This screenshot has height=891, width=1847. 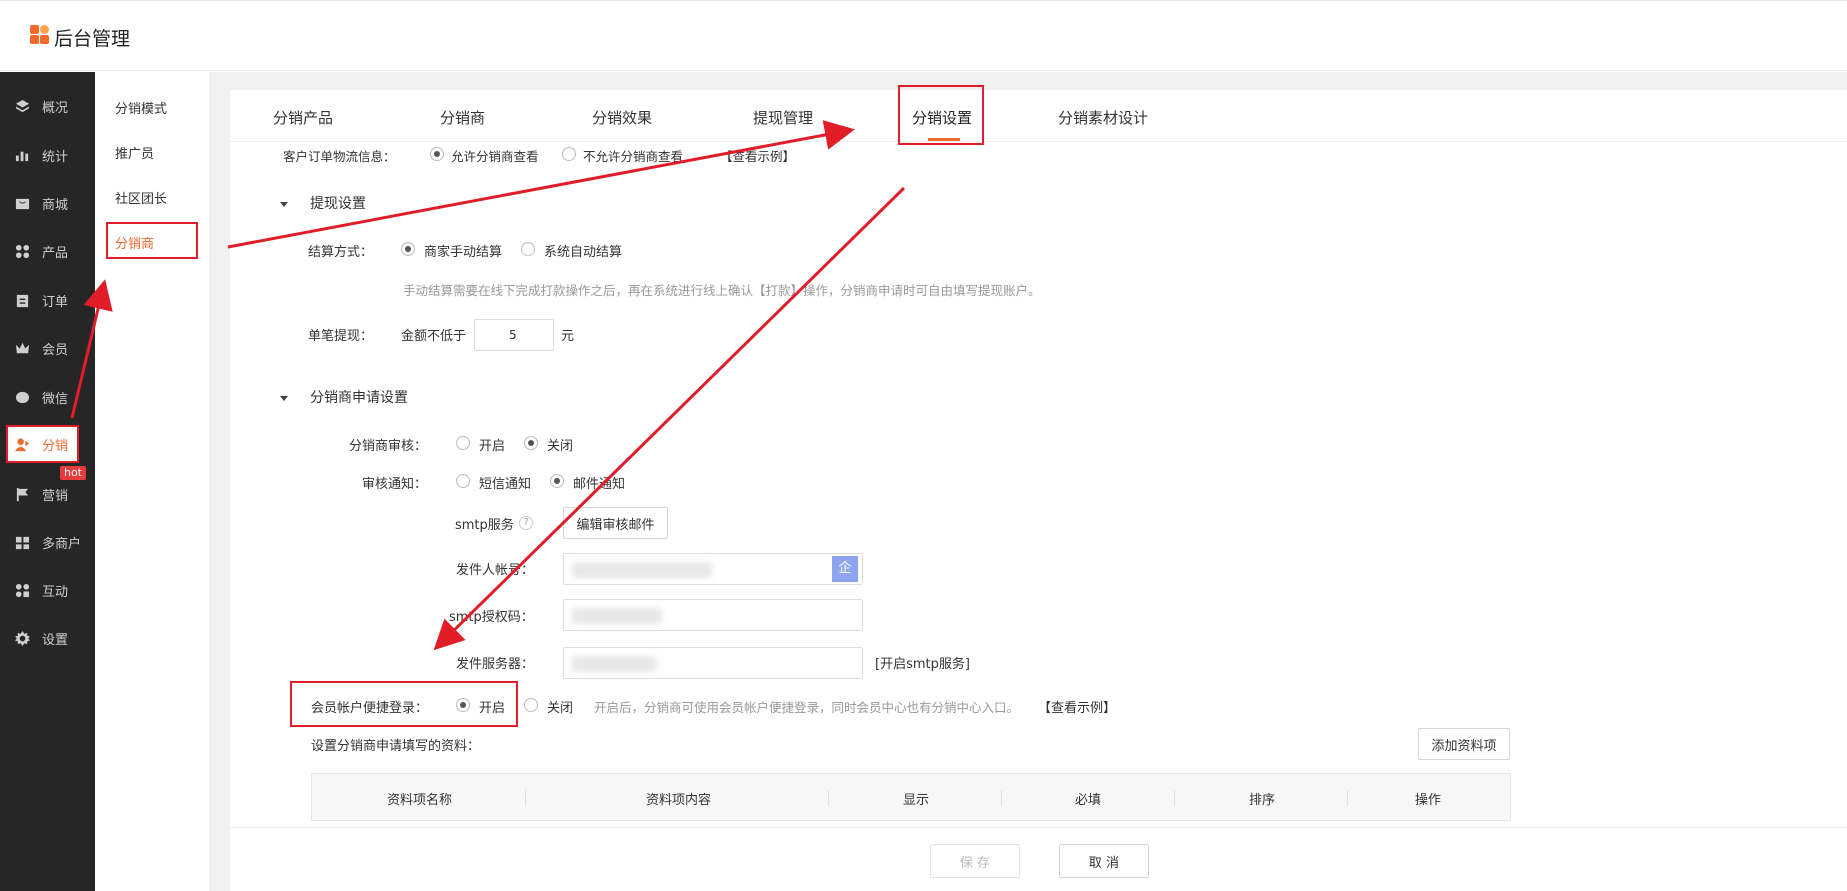 What do you see at coordinates (514, 335) in the screenshot?
I see `min-amount-input: 5` at bounding box center [514, 335].